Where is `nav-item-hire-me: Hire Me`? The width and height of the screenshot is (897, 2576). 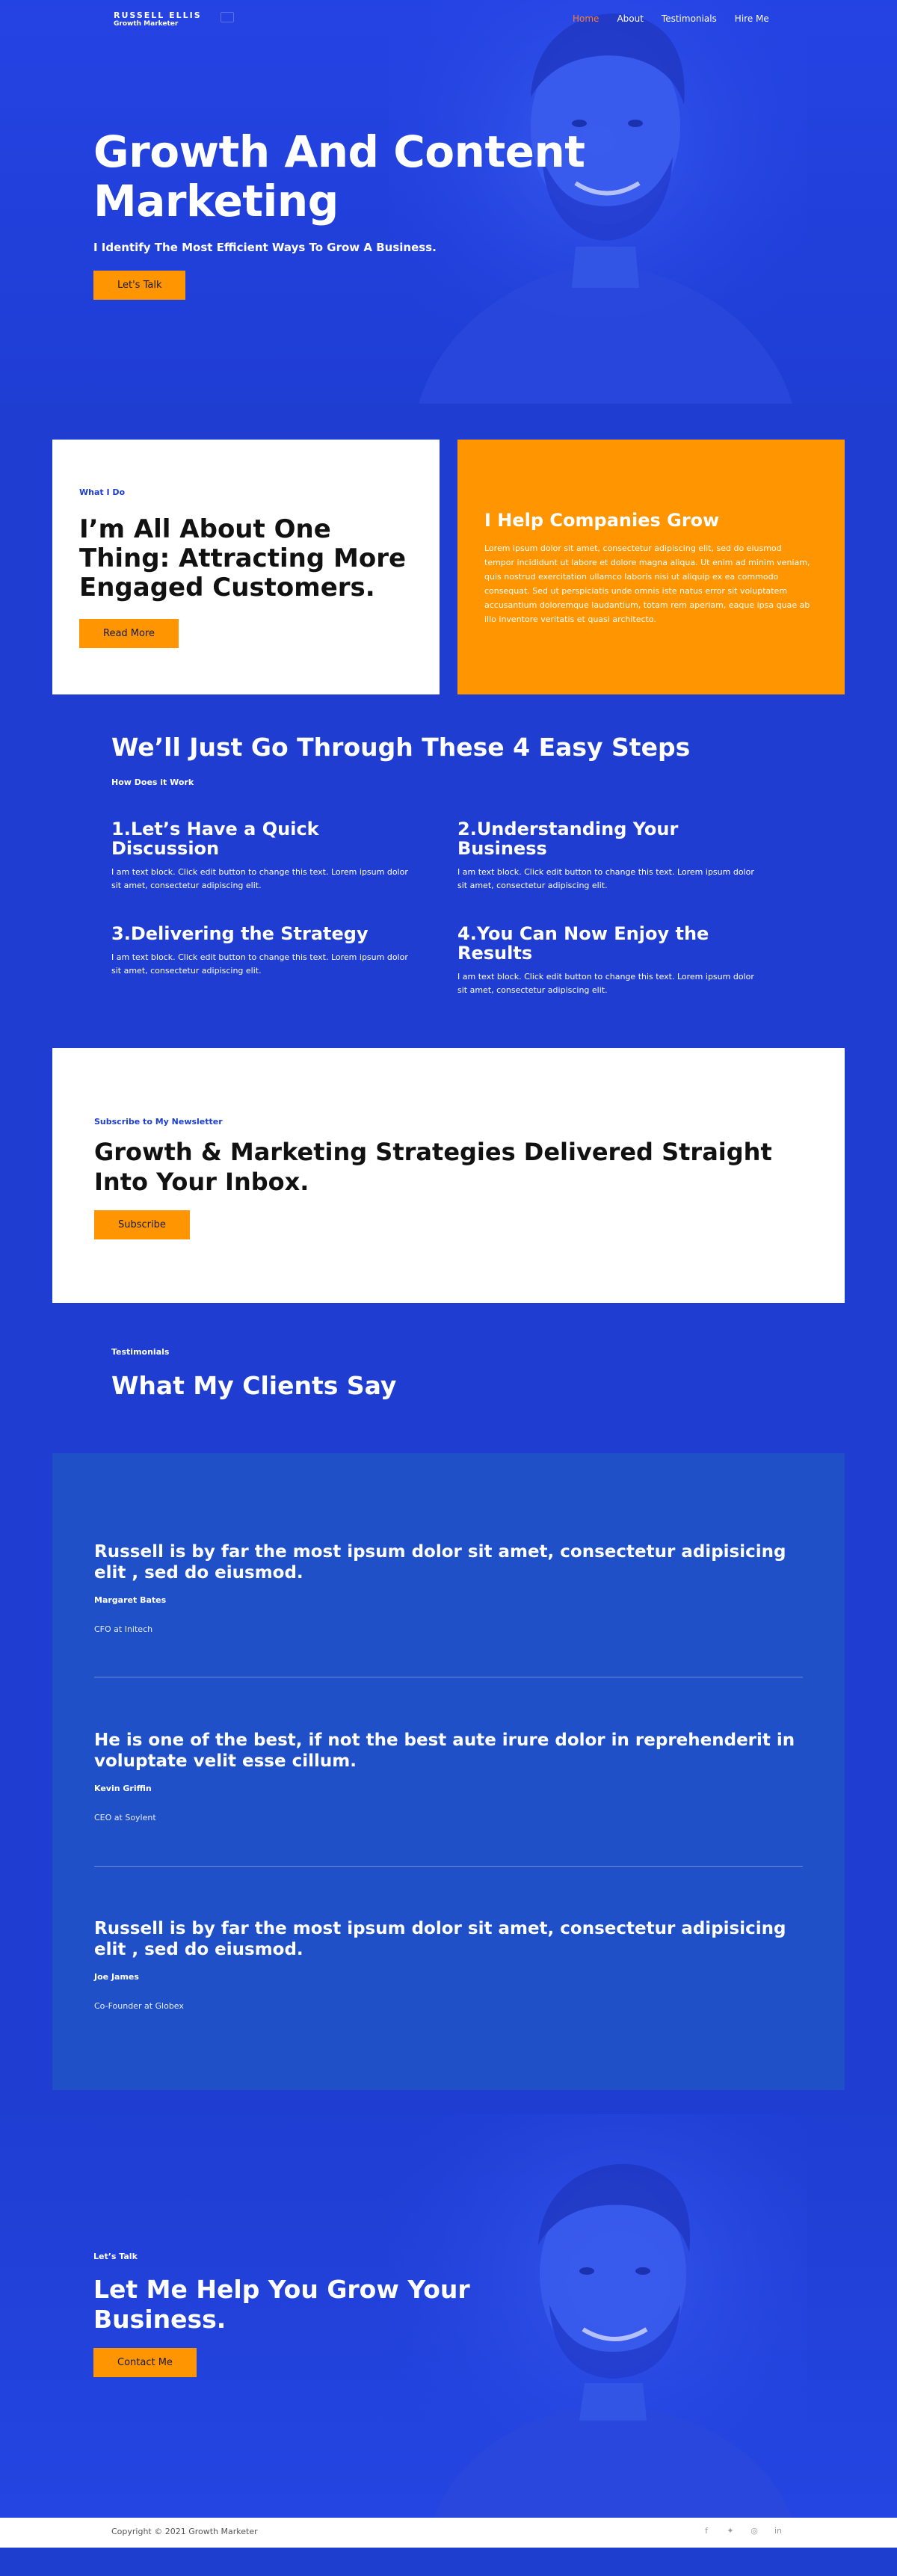 nav-item-hire-me: Hire Me is located at coordinates (752, 18).